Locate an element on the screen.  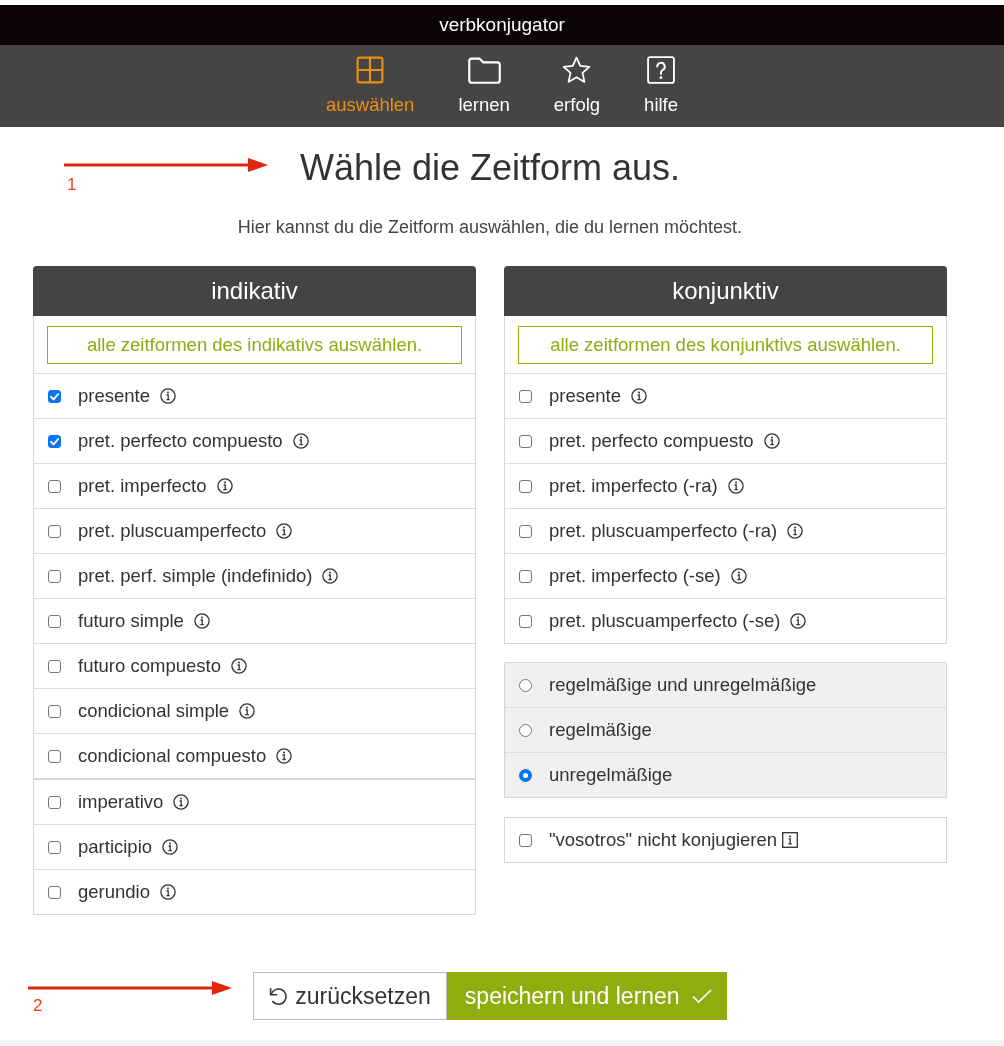
annotation-number: 2 is located at coordinates (38, 1006).